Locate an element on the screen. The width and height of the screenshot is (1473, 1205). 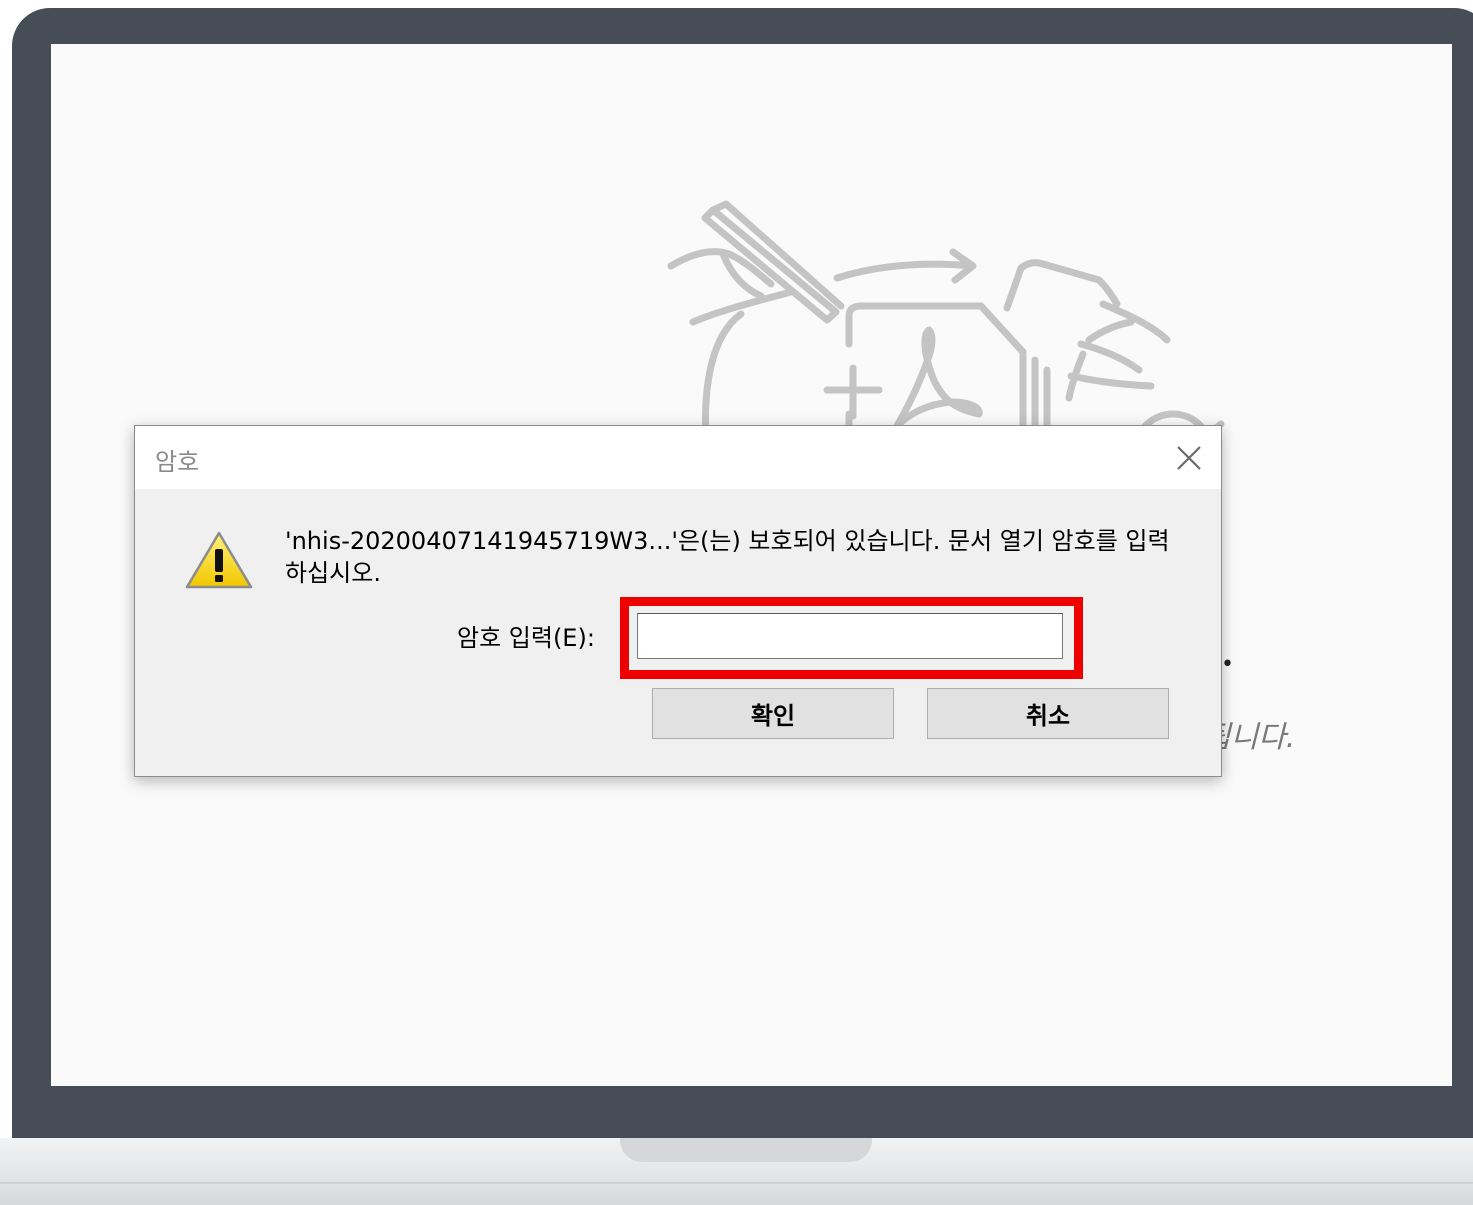
laptop-base-notch is located at coordinates (746, 1150).